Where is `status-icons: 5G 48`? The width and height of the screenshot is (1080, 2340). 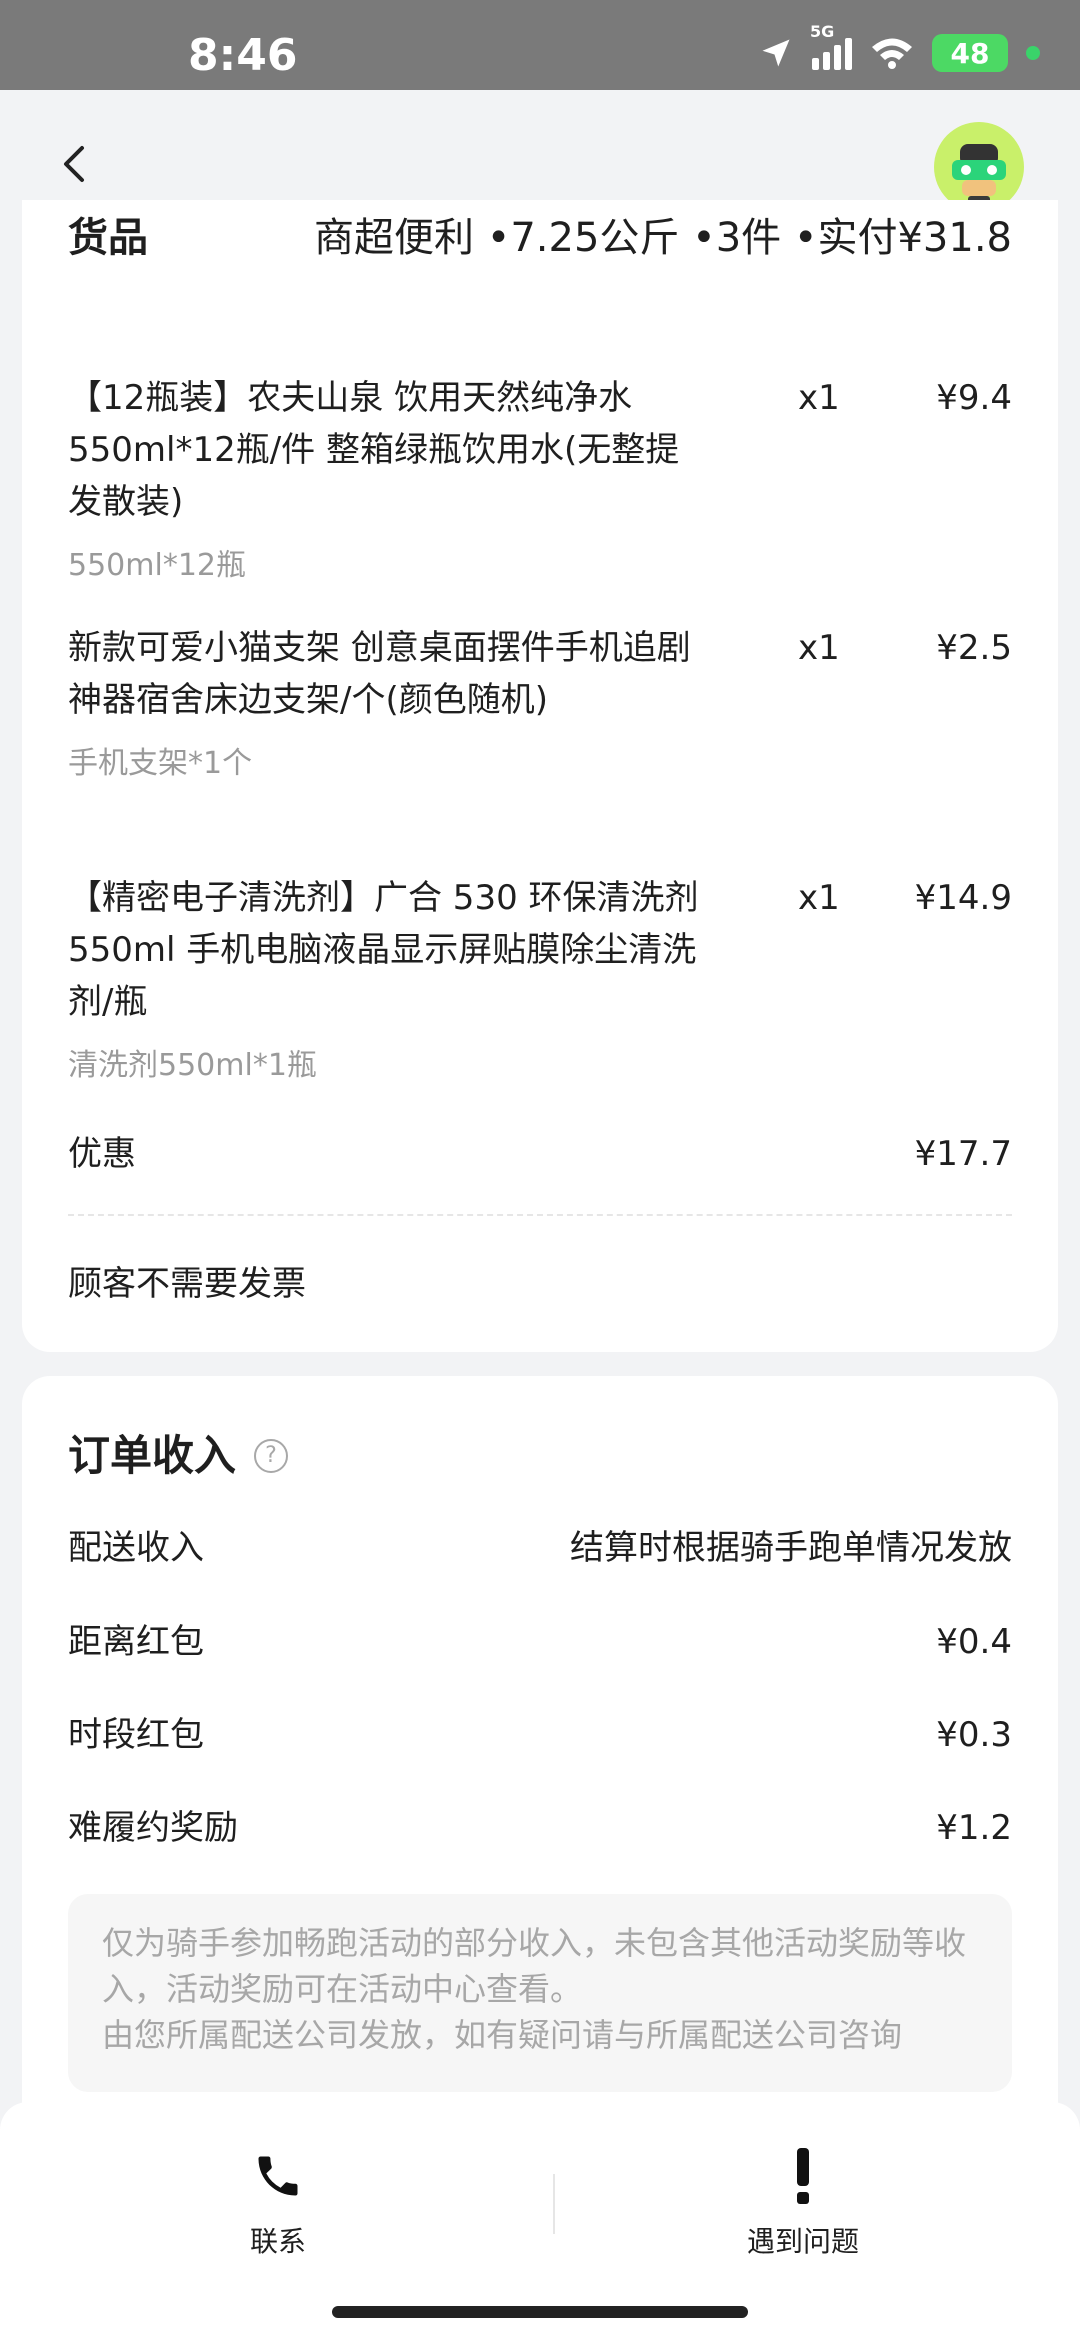
status-icons: 5G 48 is located at coordinates (899, 47).